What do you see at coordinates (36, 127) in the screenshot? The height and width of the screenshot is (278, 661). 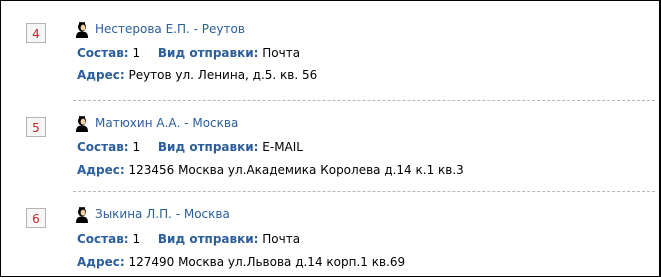 I see `entry-number: 5` at bounding box center [36, 127].